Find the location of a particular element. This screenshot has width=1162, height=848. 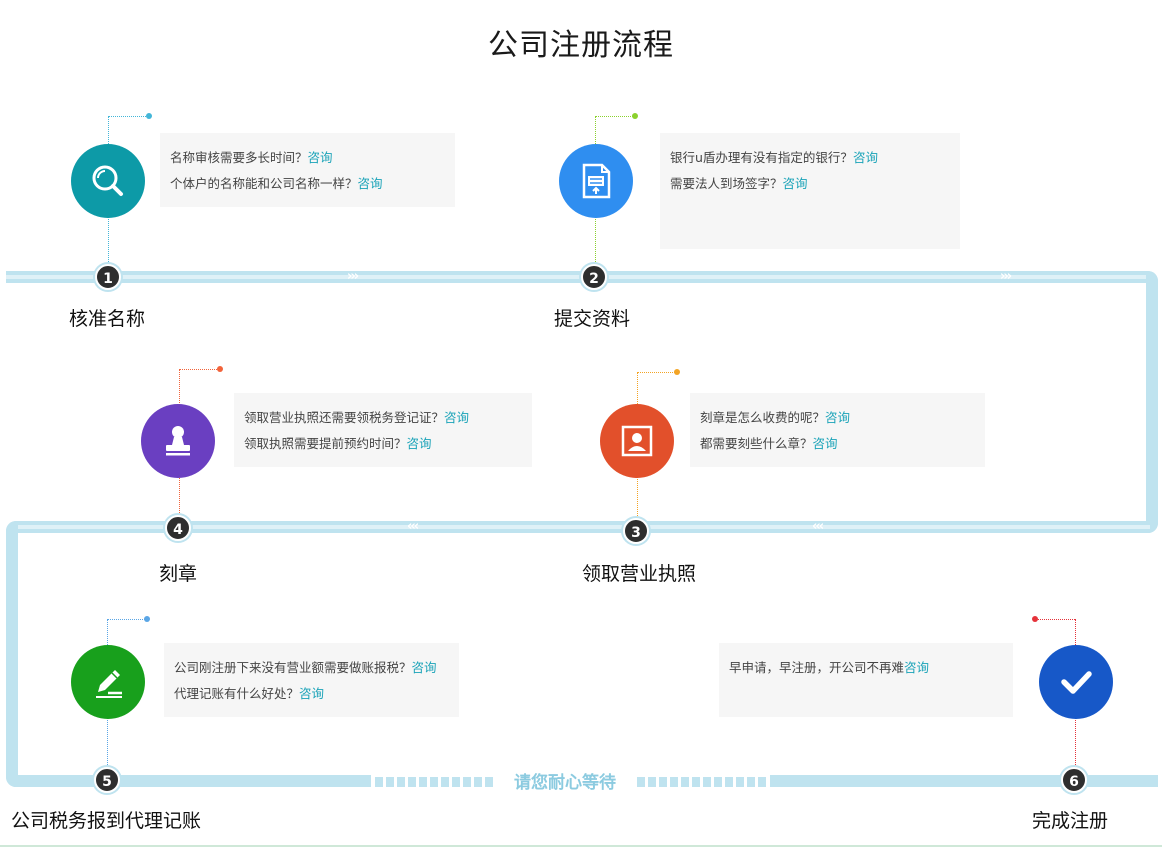

track-right-vertical is located at coordinates (1152, 402).